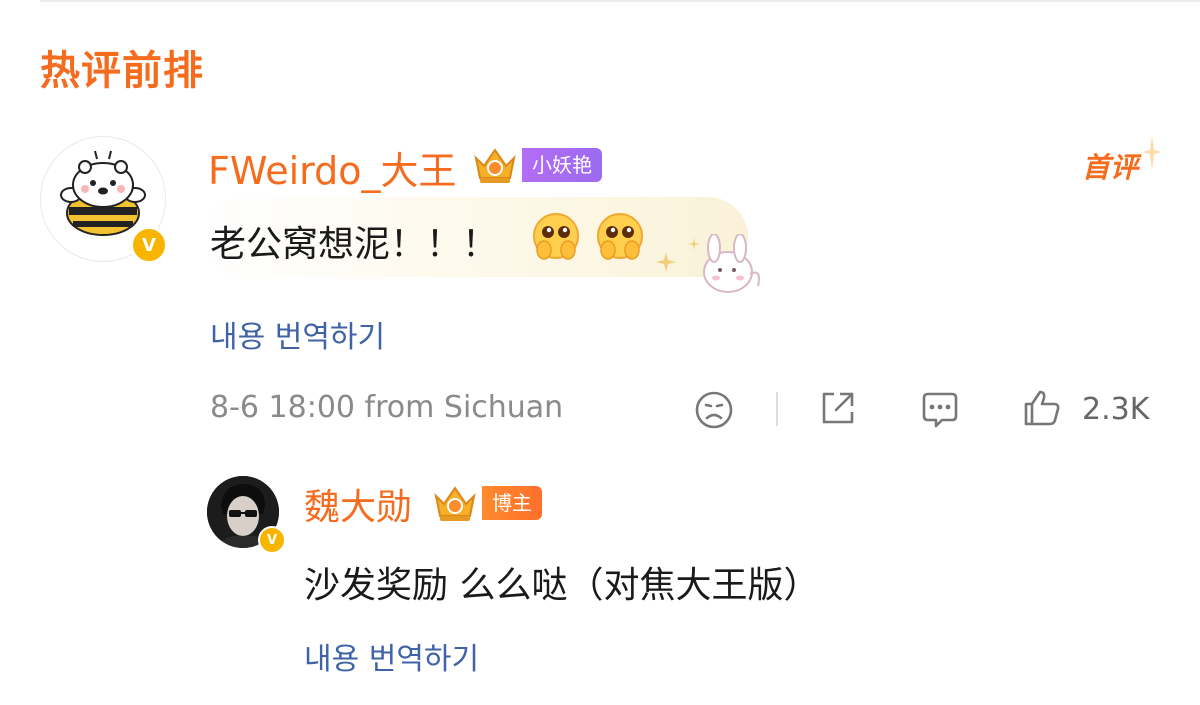 Image resolution: width=1200 pixels, height=705 pixels. Describe the element at coordinates (1110, 167) in the screenshot. I see `first-comment-badge: 首评` at that location.